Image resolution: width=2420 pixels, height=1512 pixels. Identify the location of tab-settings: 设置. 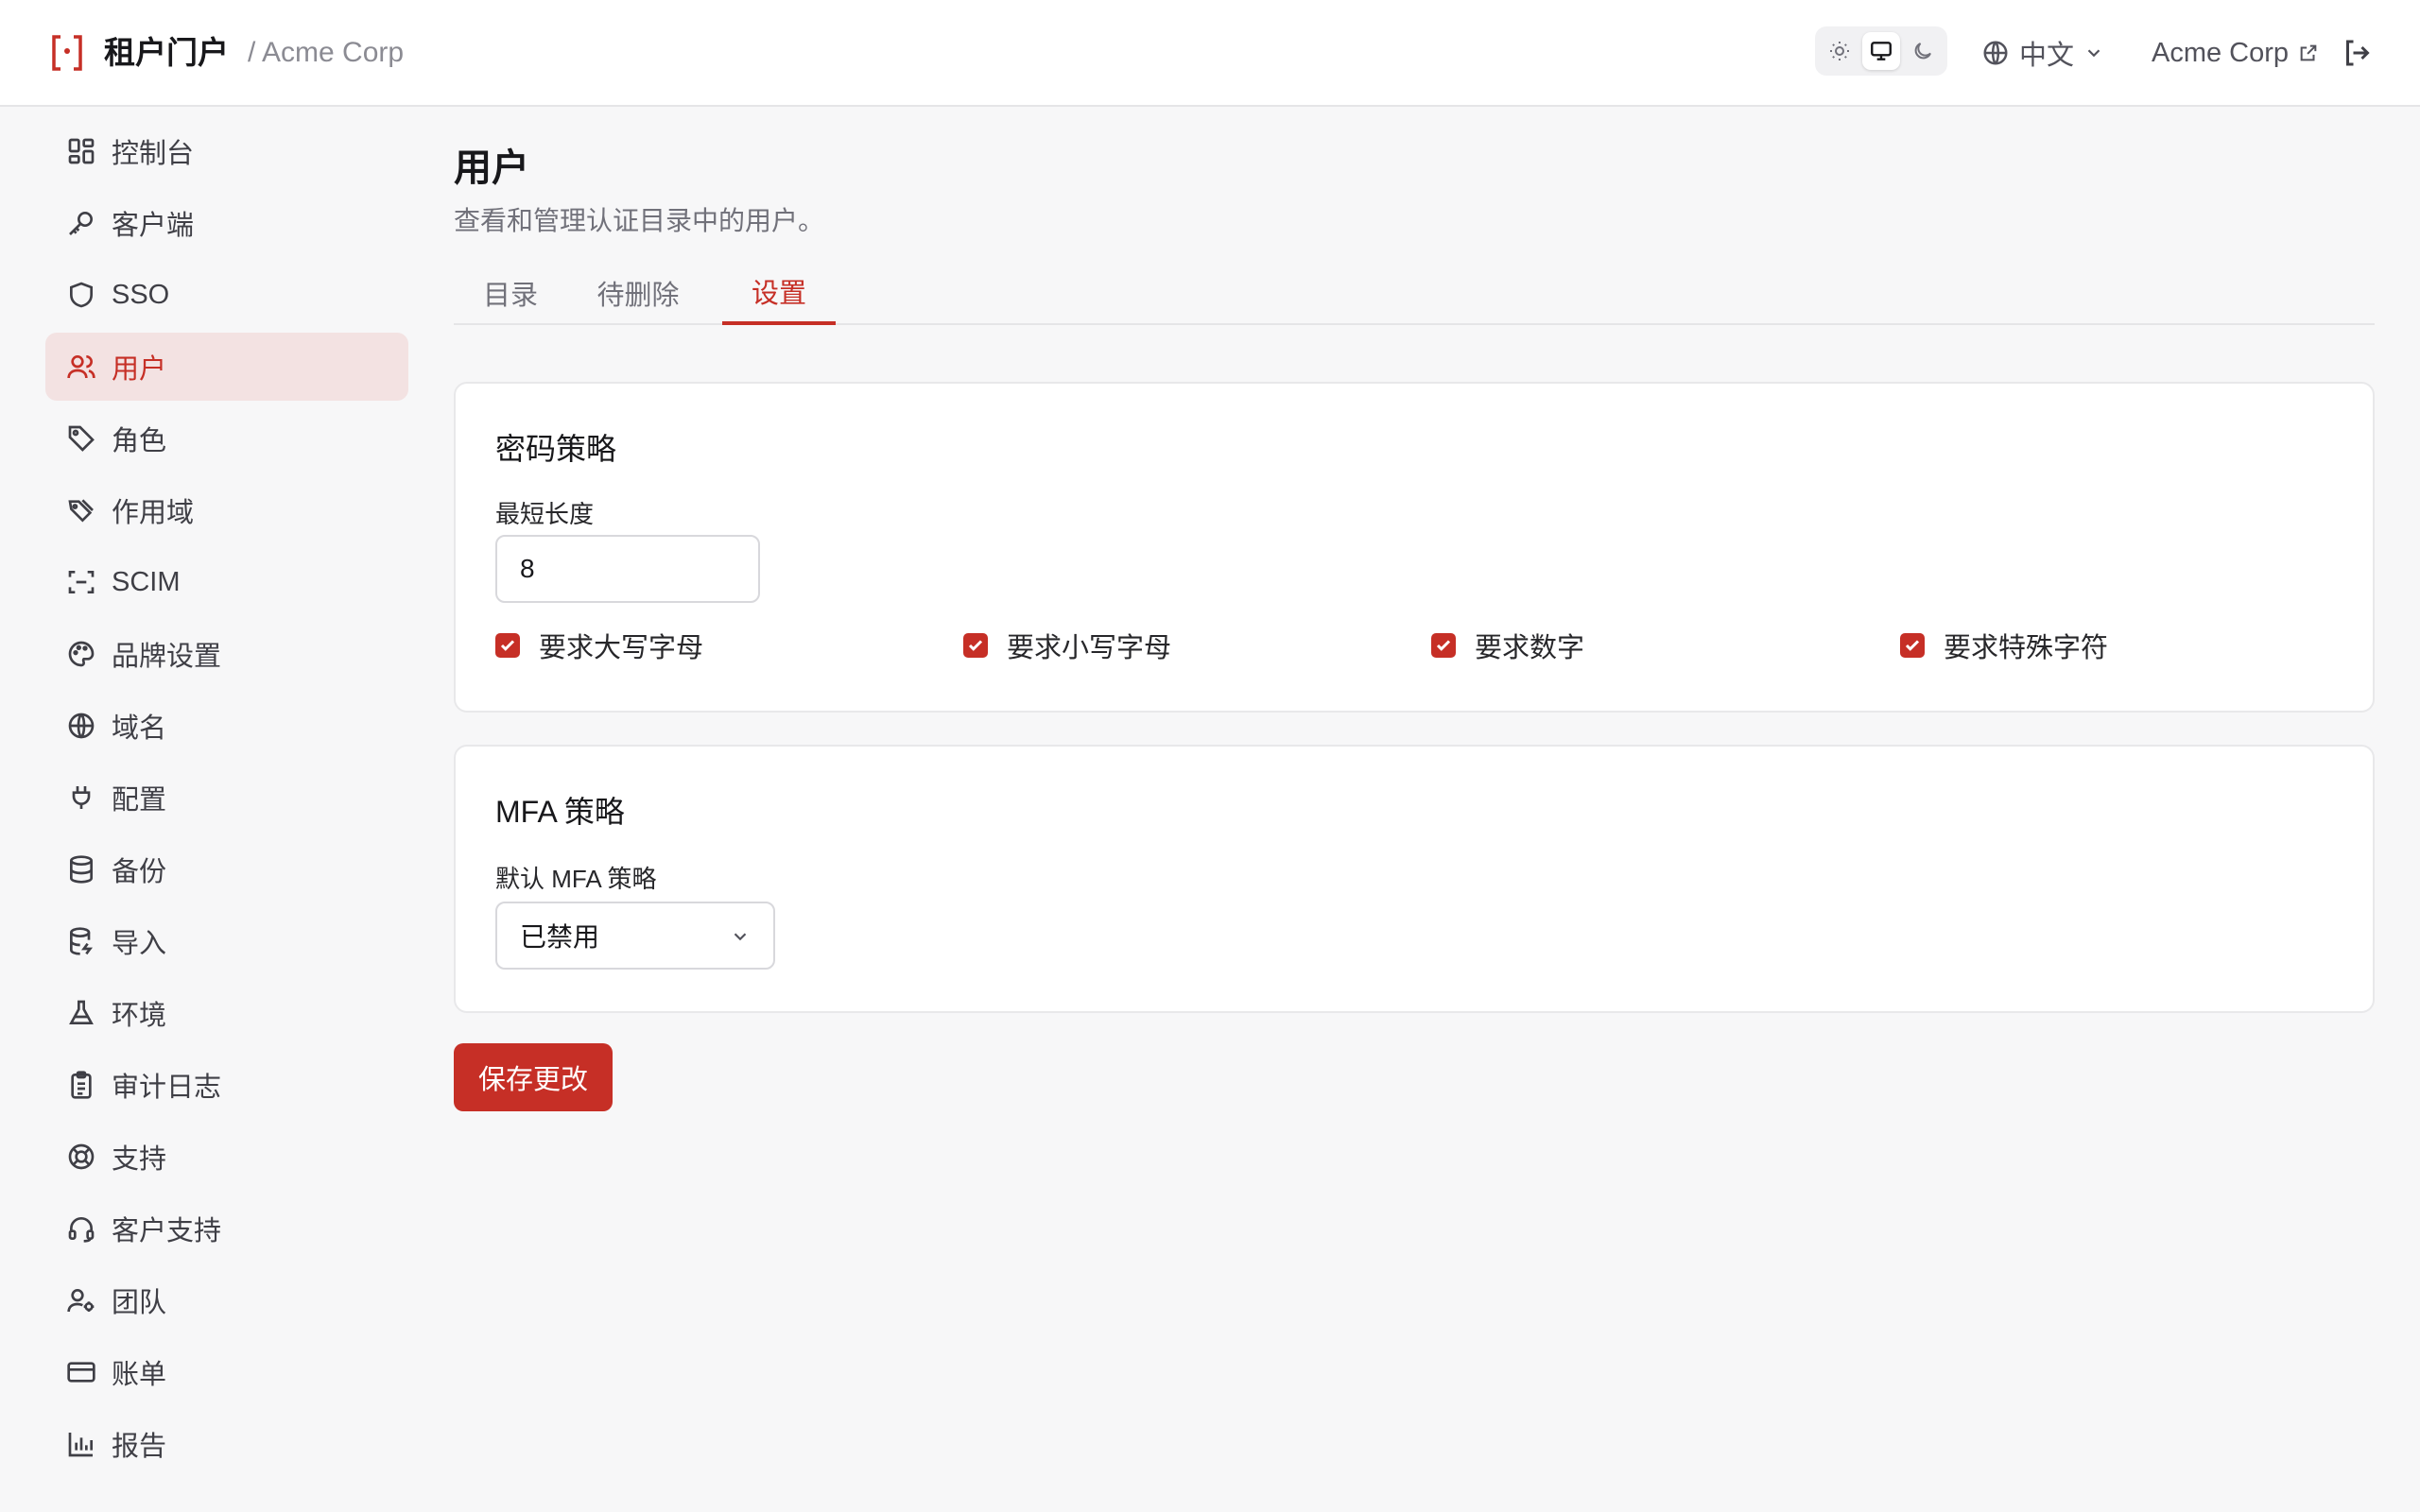
(779, 293).